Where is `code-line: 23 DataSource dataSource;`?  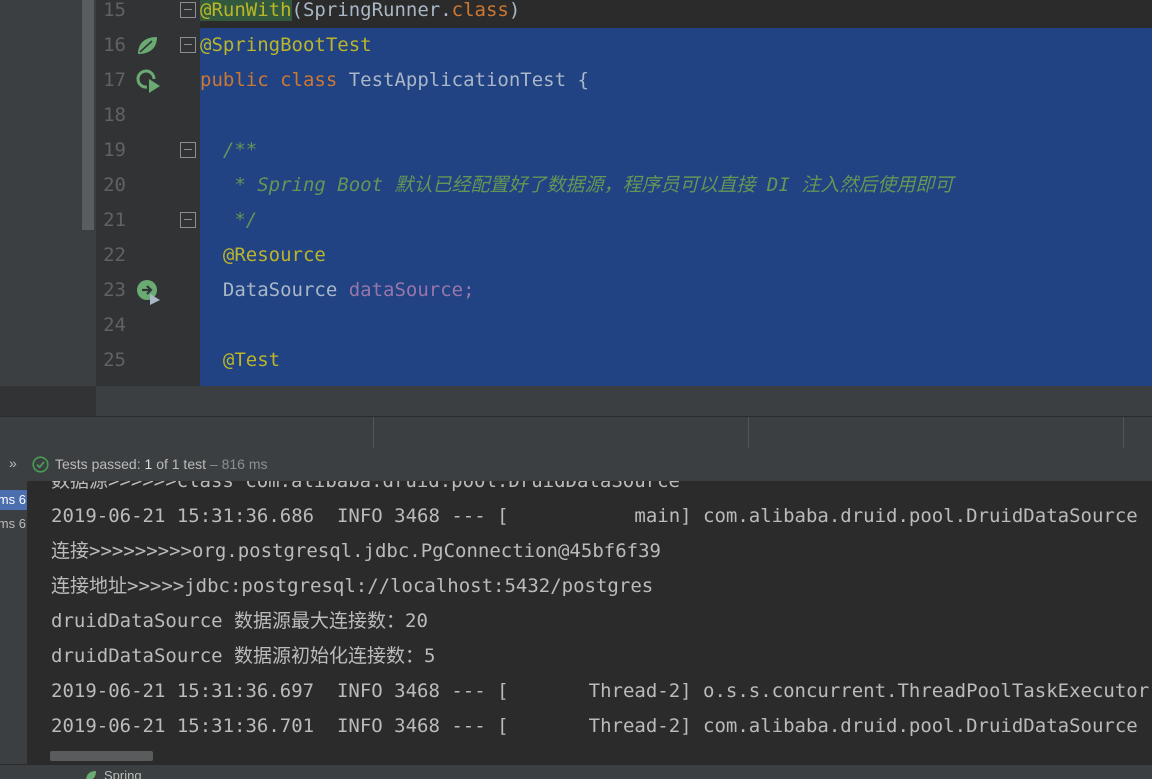
code-line: 23 DataSource dataSource; is located at coordinates (576, 290).